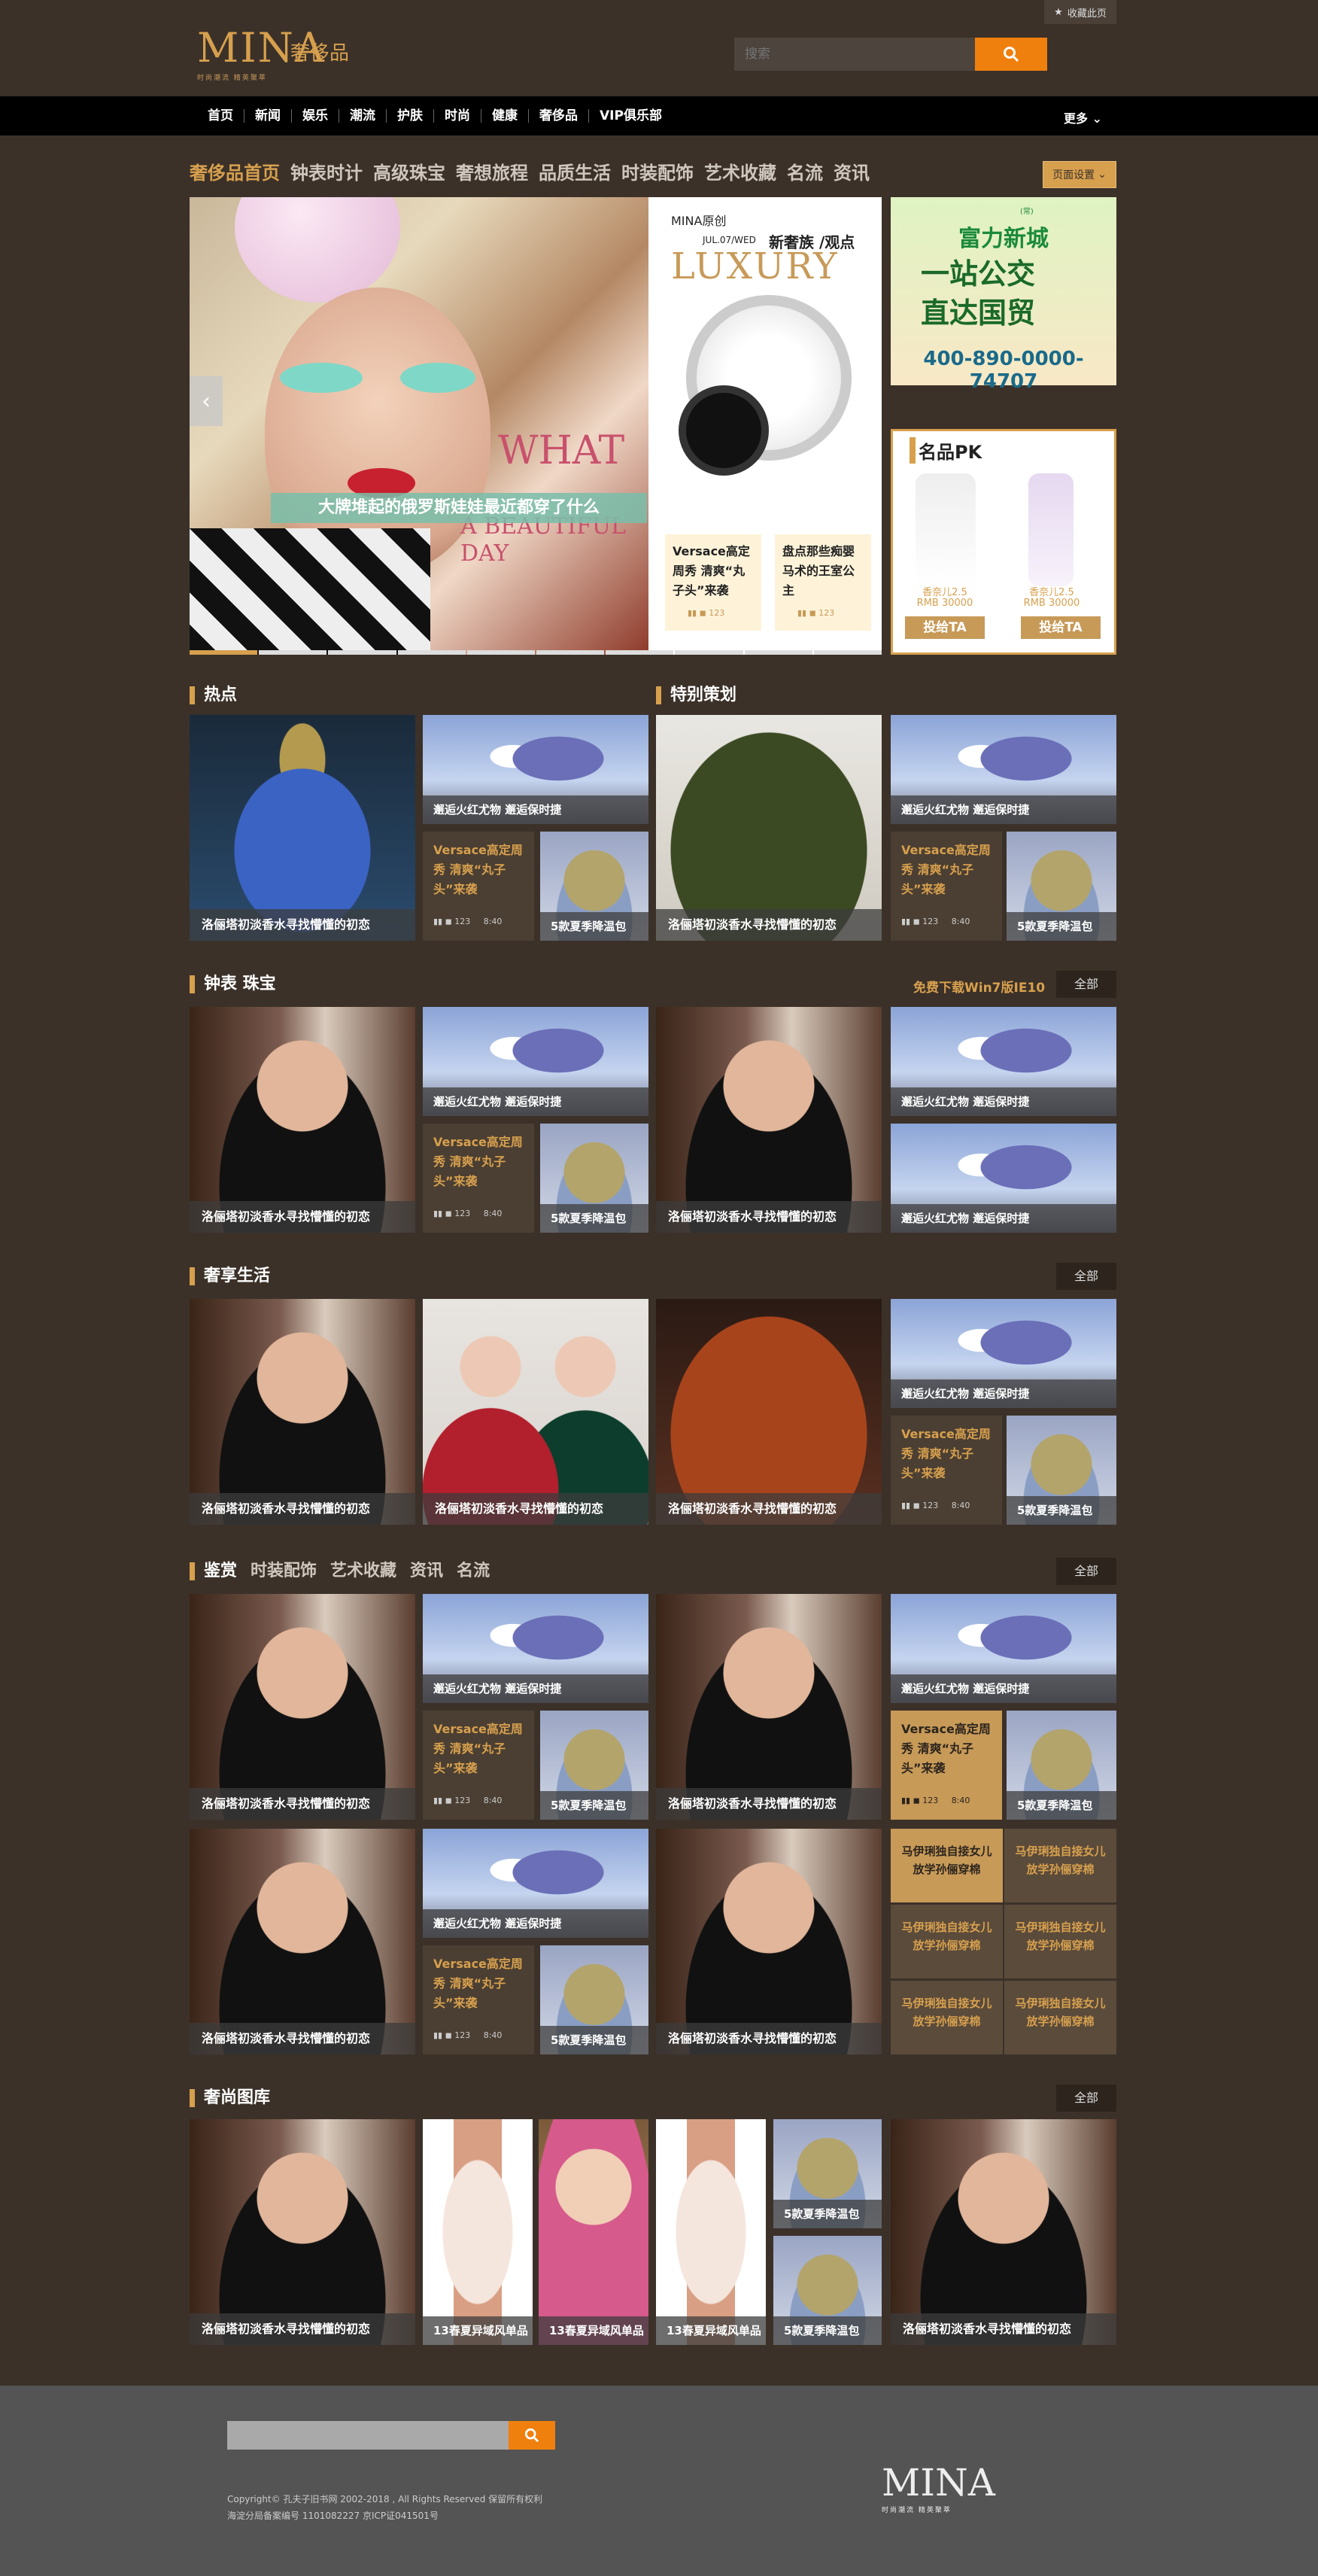  Describe the element at coordinates (1083, 117) in the screenshot. I see `nav-more: 更多 ⌄` at that location.